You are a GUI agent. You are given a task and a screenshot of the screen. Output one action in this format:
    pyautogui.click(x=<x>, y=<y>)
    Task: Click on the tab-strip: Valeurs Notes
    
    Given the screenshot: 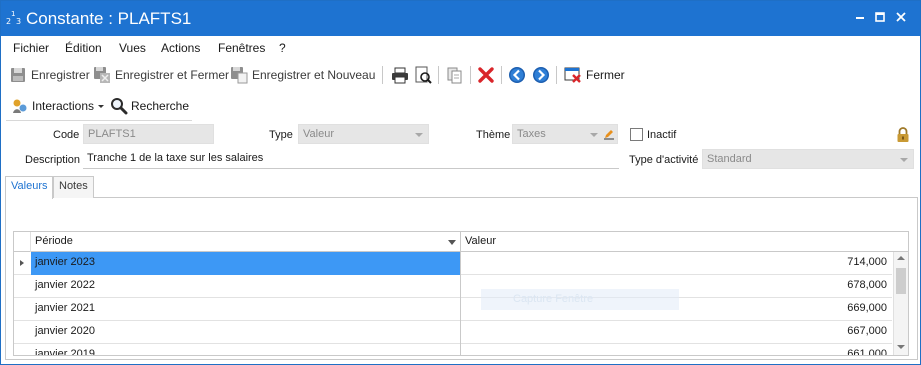 What is the action you would take?
    pyautogui.click(x=461, y=187)
    